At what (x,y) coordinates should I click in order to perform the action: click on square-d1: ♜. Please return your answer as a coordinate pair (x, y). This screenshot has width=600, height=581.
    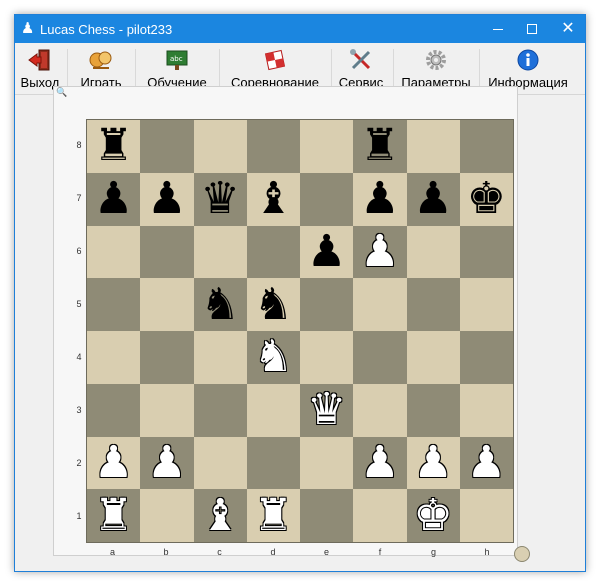
    Looking at the image, I should click on (273, 515).